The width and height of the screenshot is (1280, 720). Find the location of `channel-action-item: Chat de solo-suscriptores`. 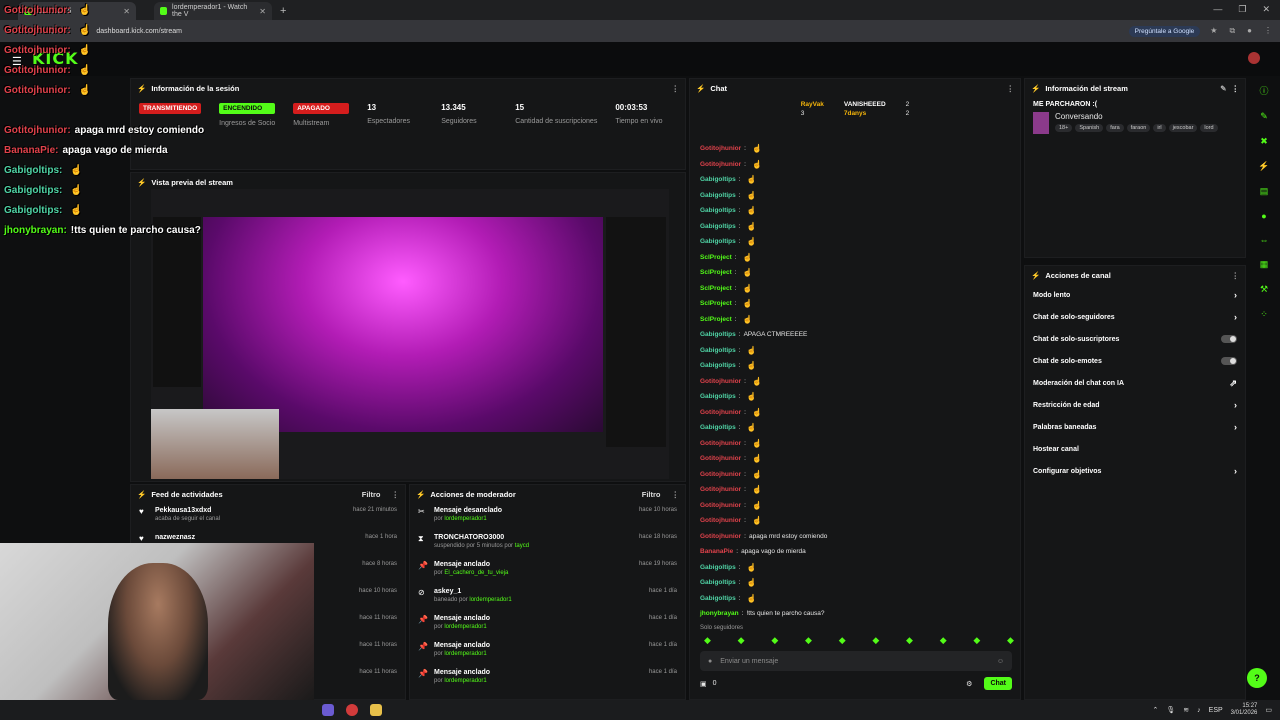

channel-action-item: Chat de solo-suscriptores is located at coordinates (1135, 339).